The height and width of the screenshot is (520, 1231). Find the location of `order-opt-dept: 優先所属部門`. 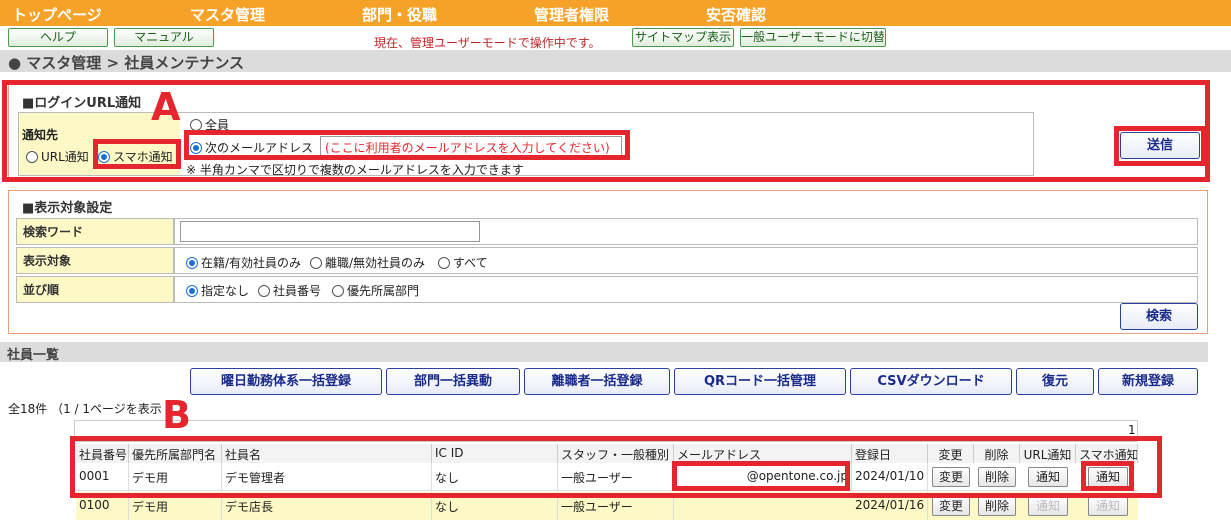

order-opt-dept: 優先所属部門 is located at coordinates (375, 290).